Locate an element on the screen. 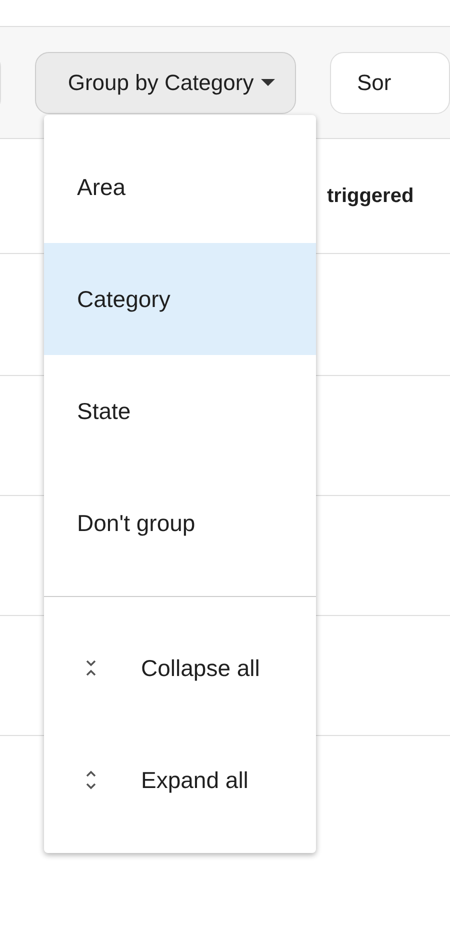 Image resolution: width=450 pixels, height=931 pixels. group-by-dropdown: Group by Category is located at coordinates (165, 83).